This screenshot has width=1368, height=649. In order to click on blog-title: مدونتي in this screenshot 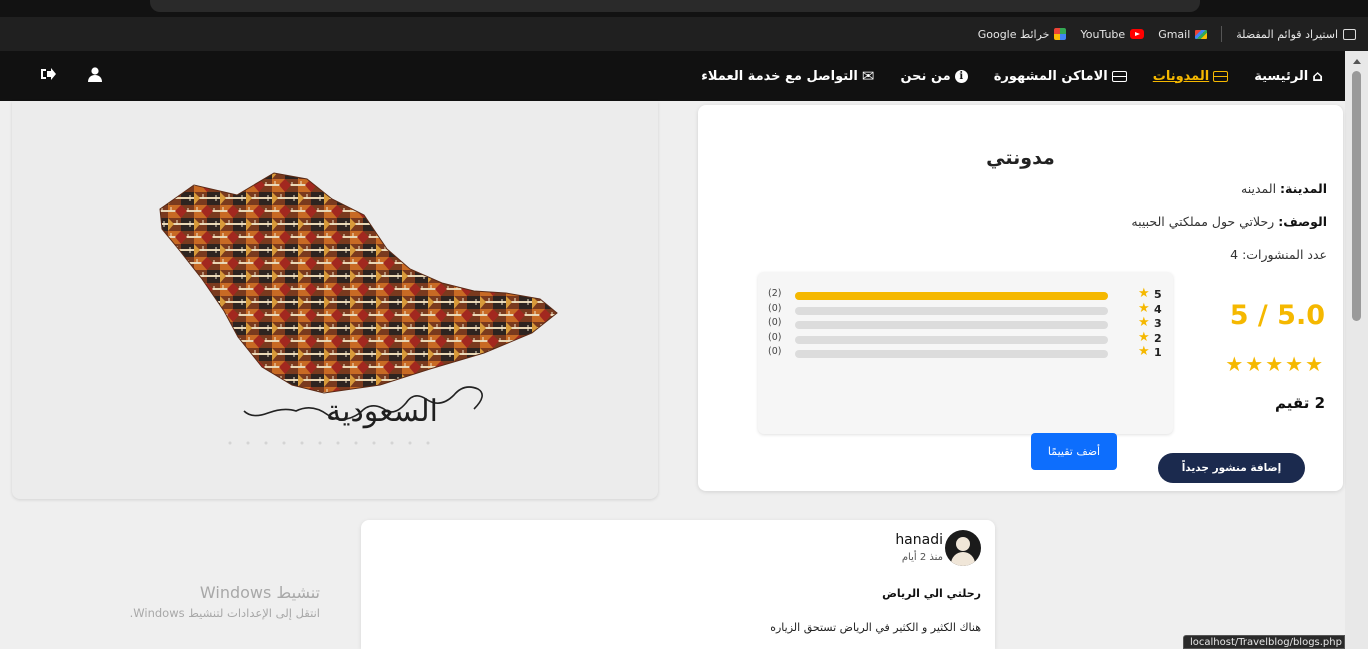, I will do `click(1020, 158)`.